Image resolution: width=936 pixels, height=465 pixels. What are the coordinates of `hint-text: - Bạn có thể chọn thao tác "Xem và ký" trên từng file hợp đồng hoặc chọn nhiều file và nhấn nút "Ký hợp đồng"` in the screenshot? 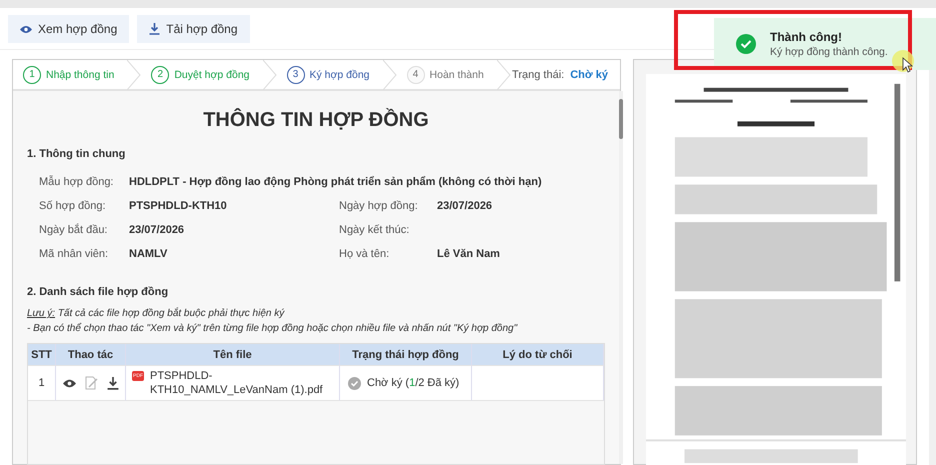 It's located at (272, 328).